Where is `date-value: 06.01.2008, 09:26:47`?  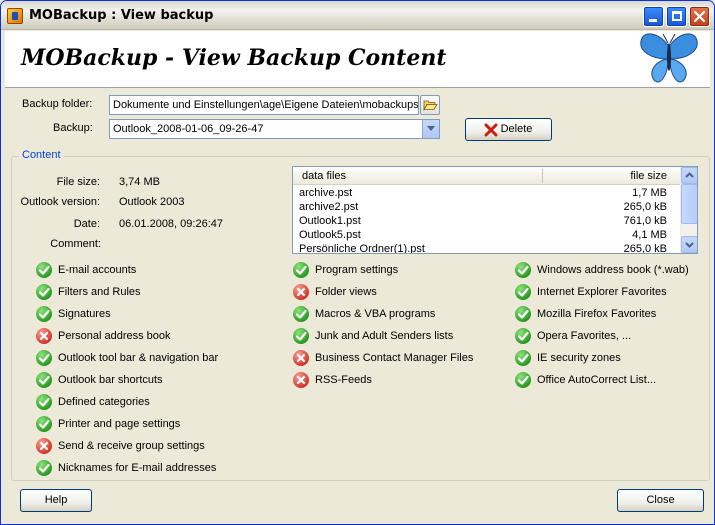
date-value: 06.01.2008, 09:26:47 is located at coordinates (171, 224).